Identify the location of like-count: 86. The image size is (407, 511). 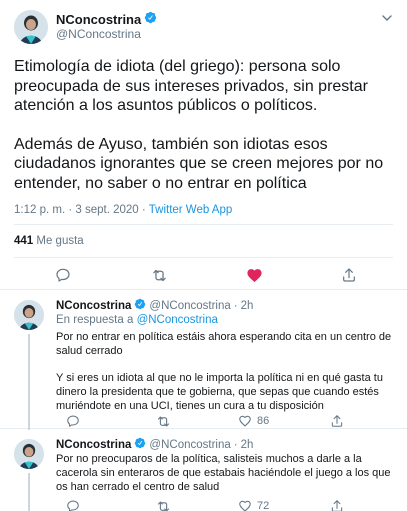
(263, 421).